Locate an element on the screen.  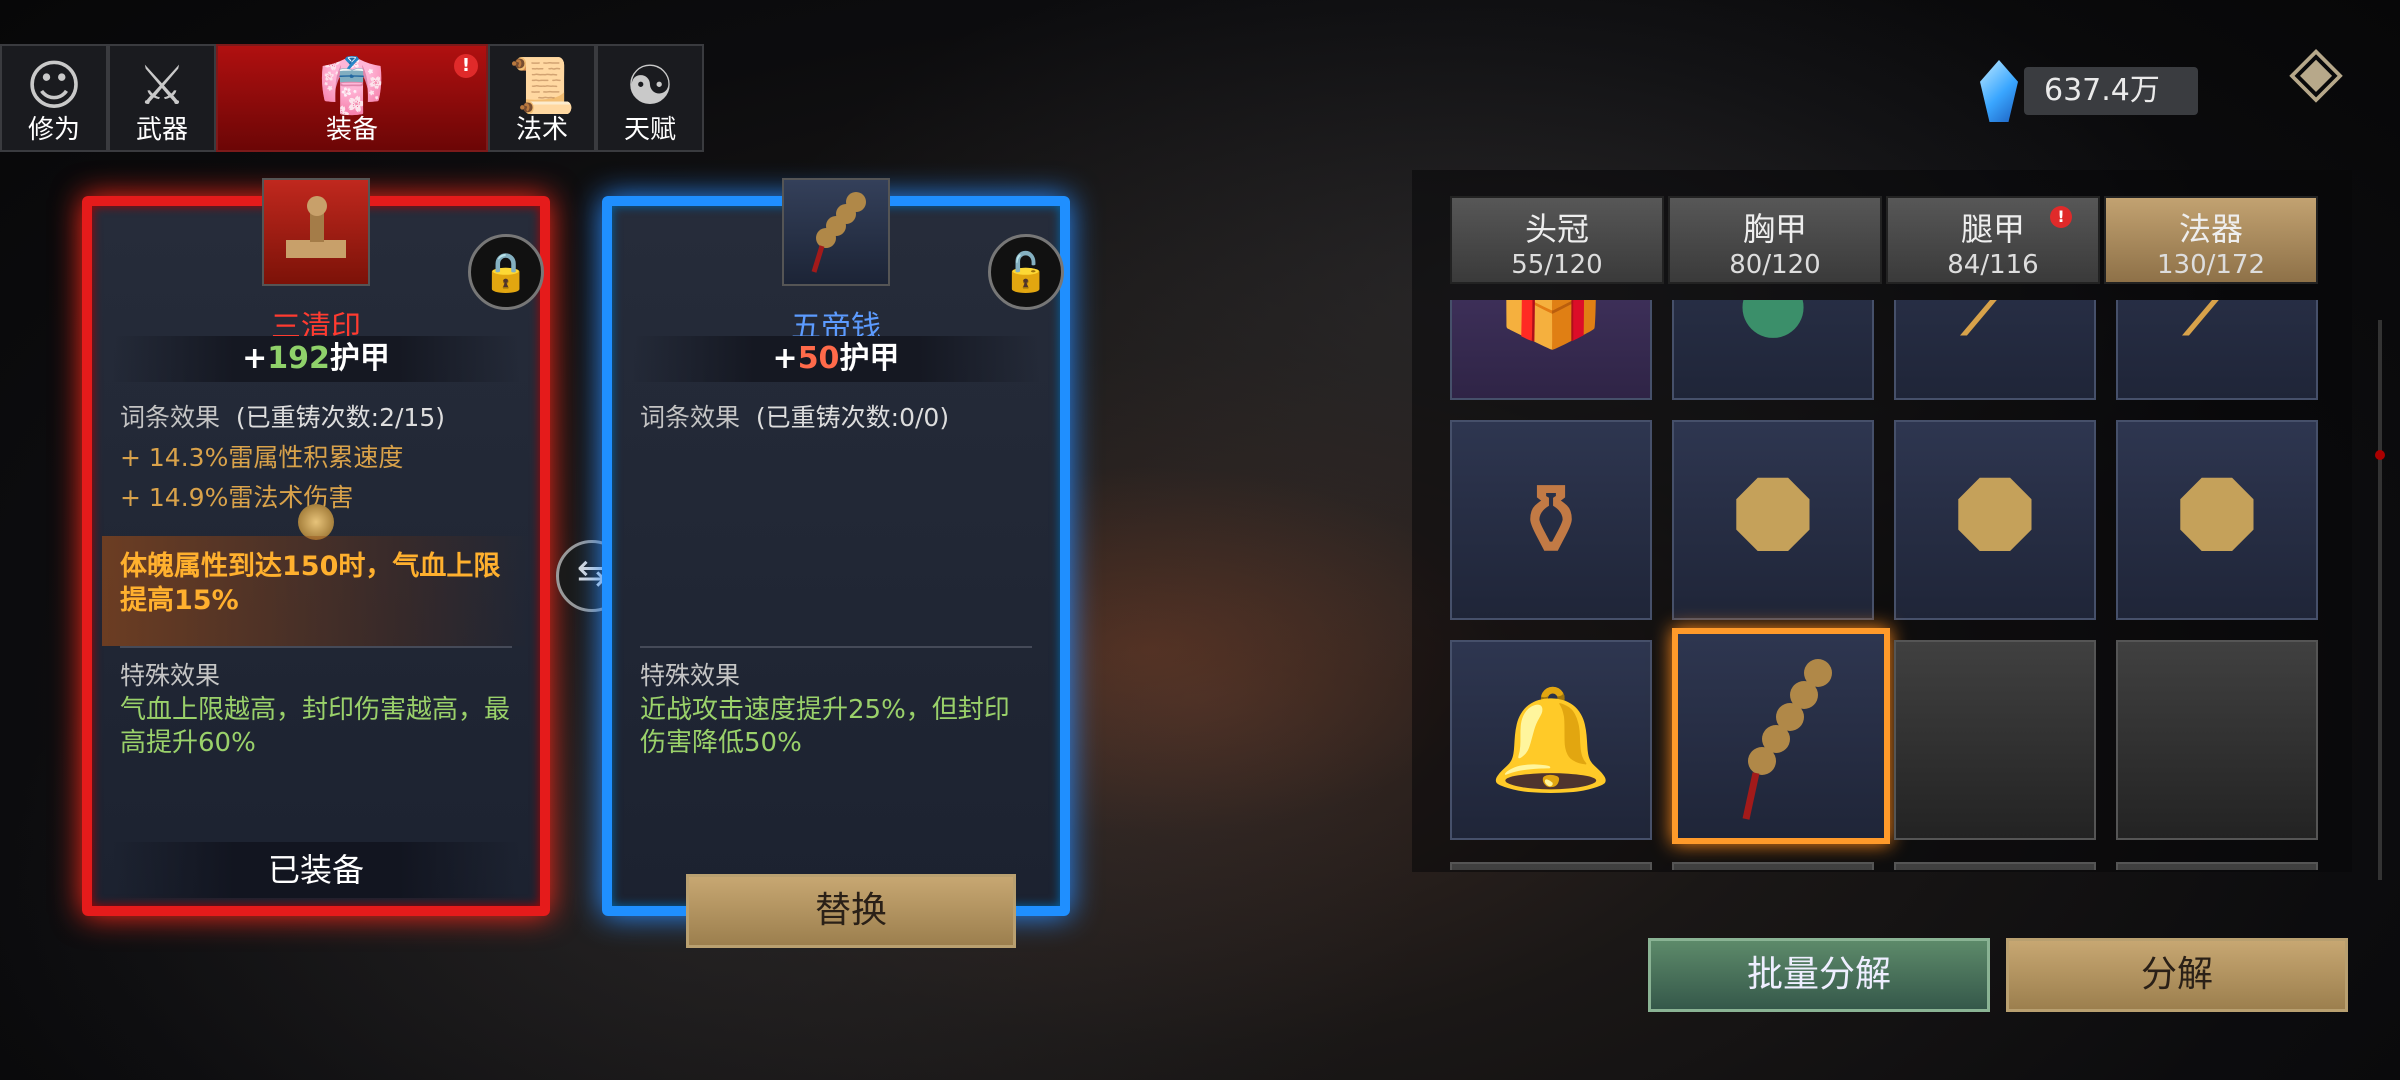
affix-line: + 14.3%雷属性积累速度 is located at coordinates (261, 456).